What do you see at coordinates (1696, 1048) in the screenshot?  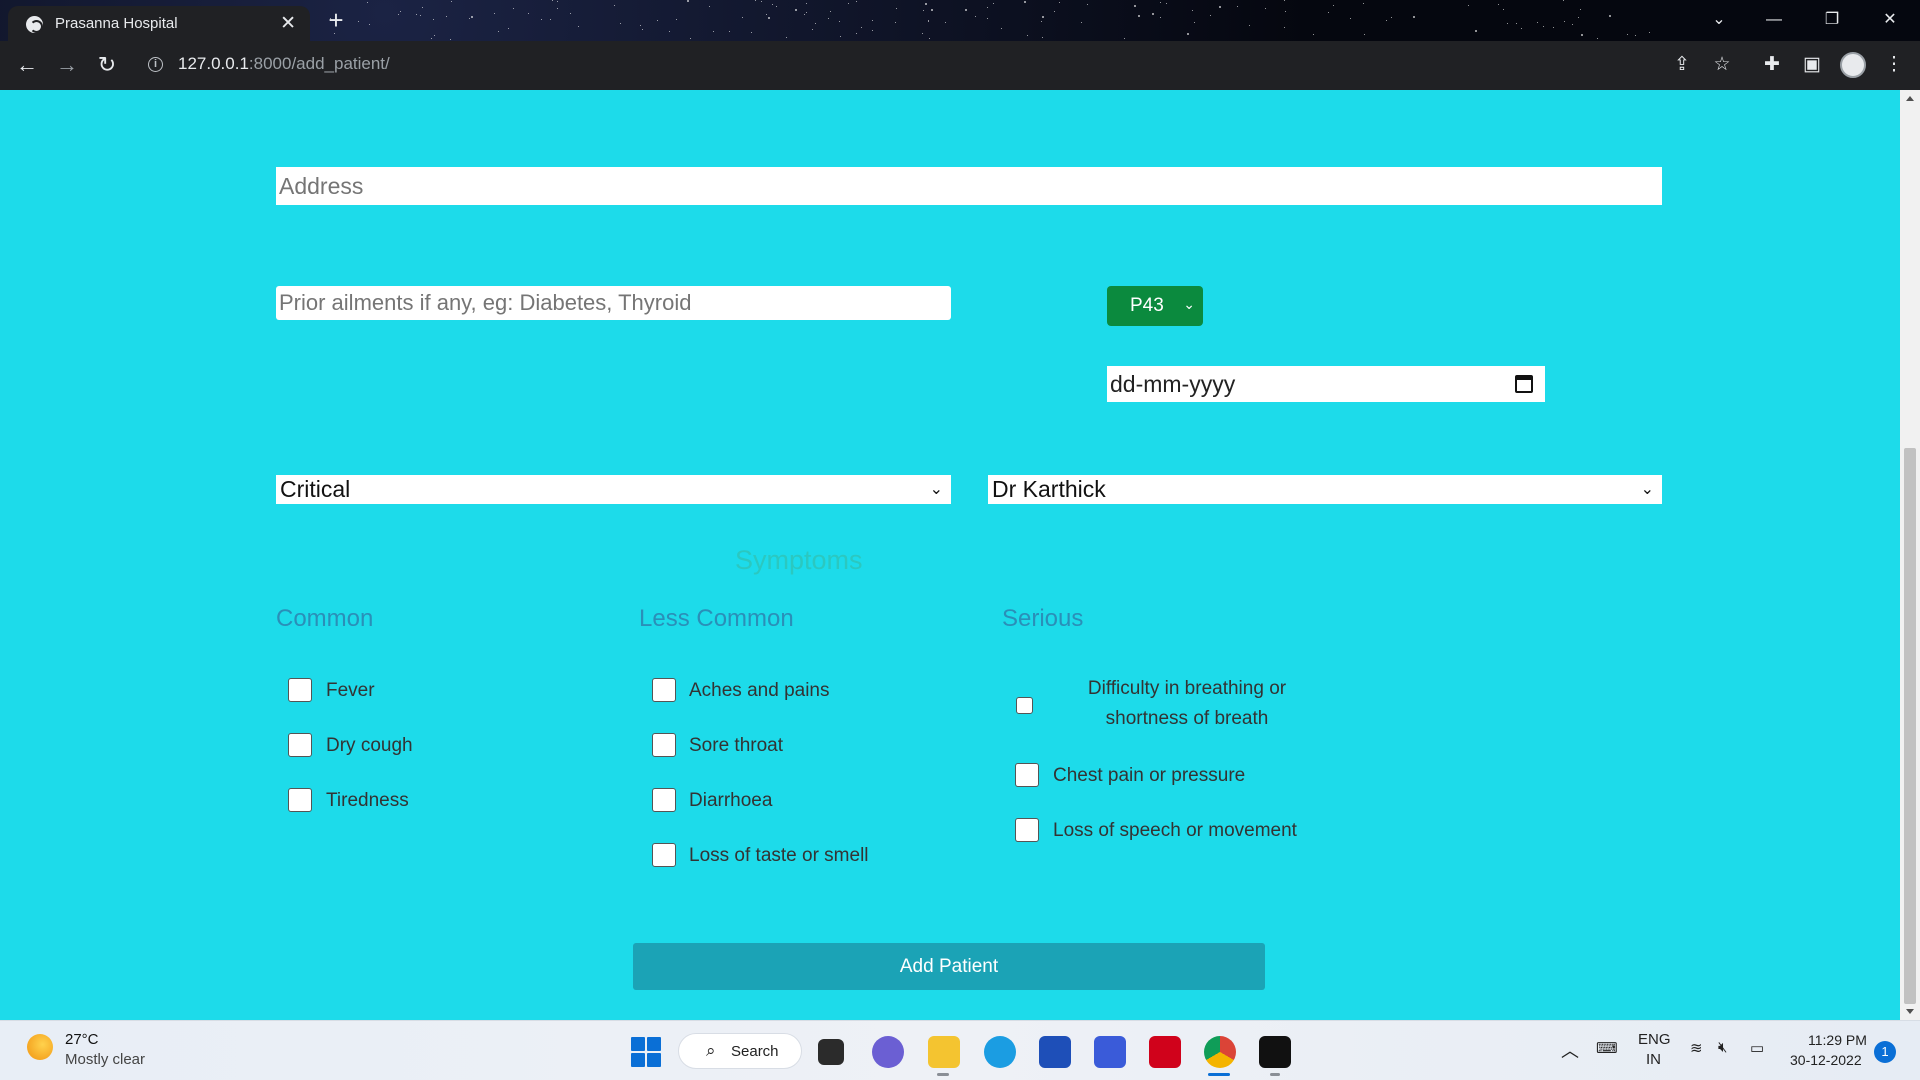 I see `wifi-icon: ≋` at bounding box center [1696, 1048].